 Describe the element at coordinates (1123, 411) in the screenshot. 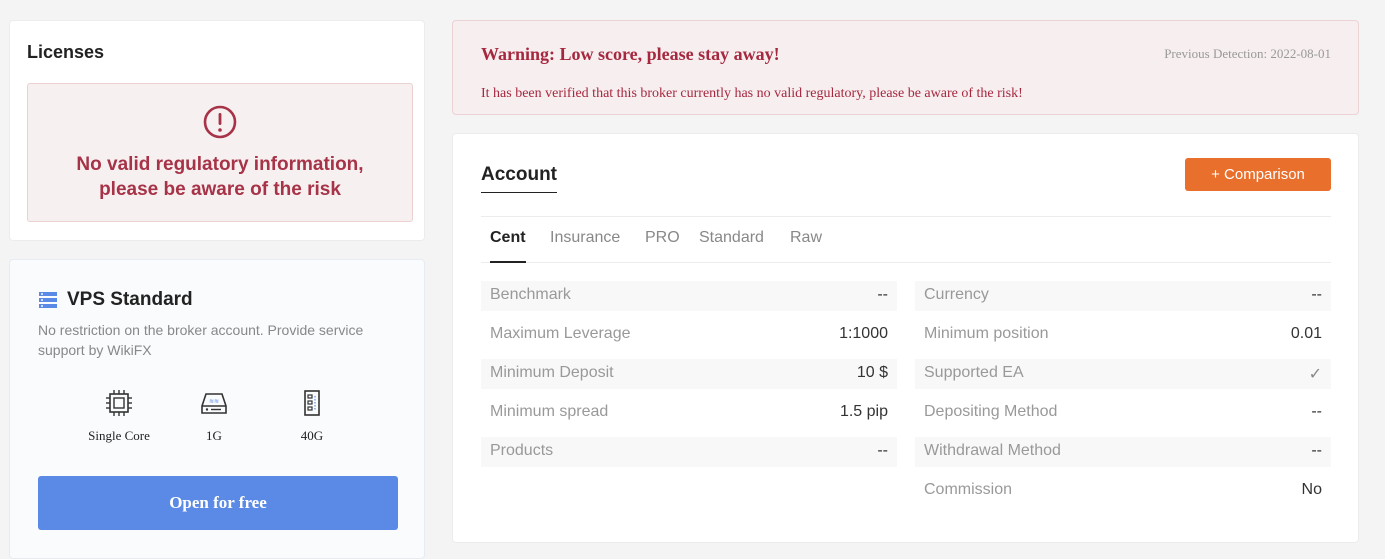

I see `spec-row-depositing-method: Depositing Method --` at that location.